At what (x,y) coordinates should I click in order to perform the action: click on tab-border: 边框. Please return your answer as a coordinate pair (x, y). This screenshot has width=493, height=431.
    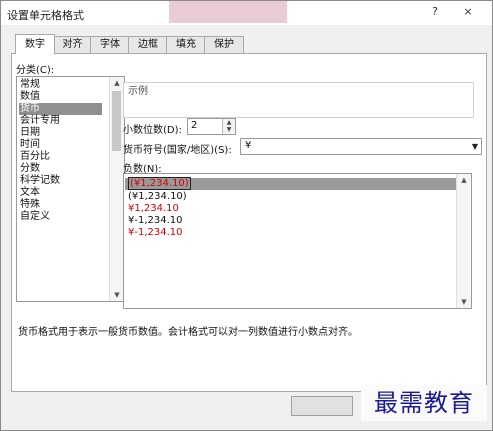
    Looking at the image, I should click on (148, 44).